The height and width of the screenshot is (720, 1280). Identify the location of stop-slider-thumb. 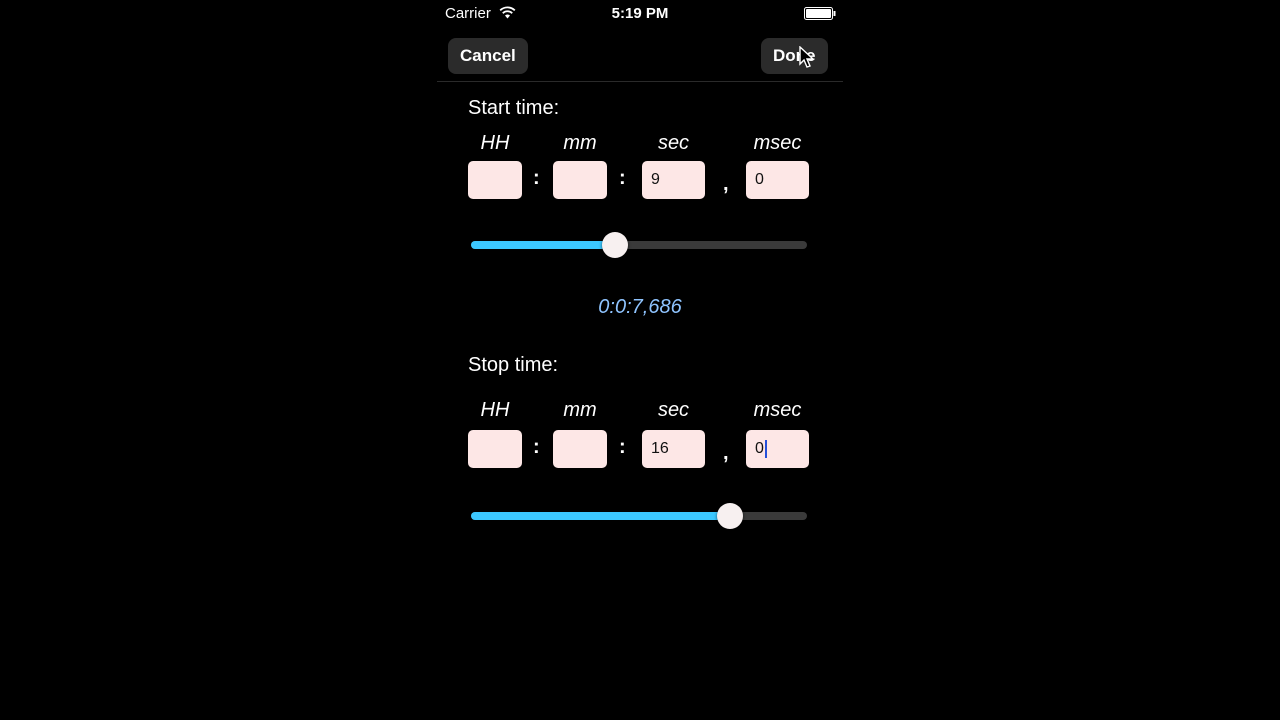
(730, 516).